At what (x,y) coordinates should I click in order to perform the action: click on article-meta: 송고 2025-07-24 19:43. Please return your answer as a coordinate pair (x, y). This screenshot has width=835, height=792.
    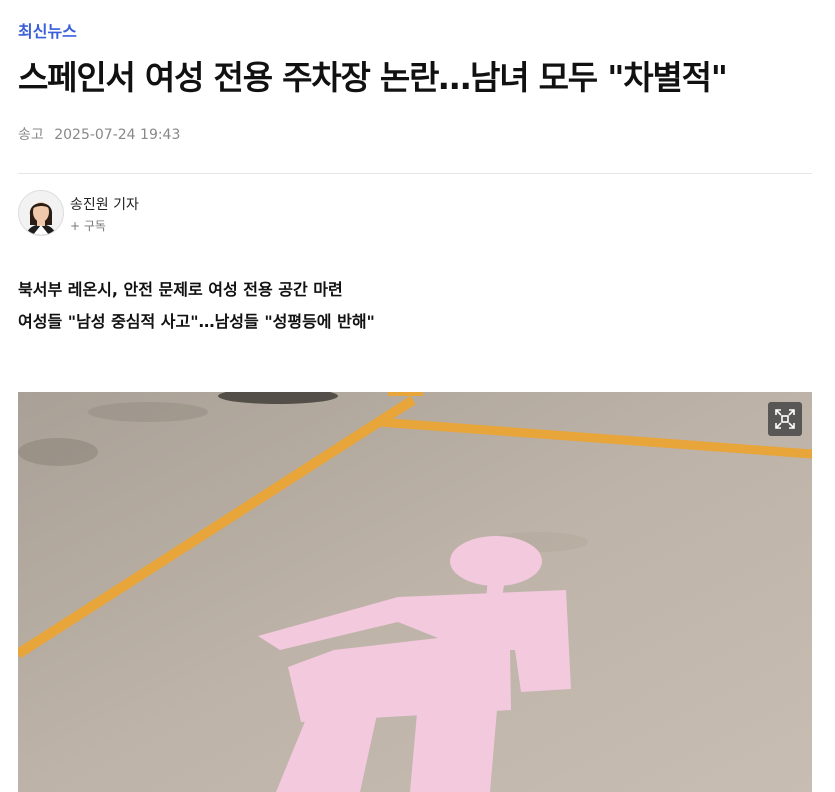
    Looking at the image, I should click on (99, 134).